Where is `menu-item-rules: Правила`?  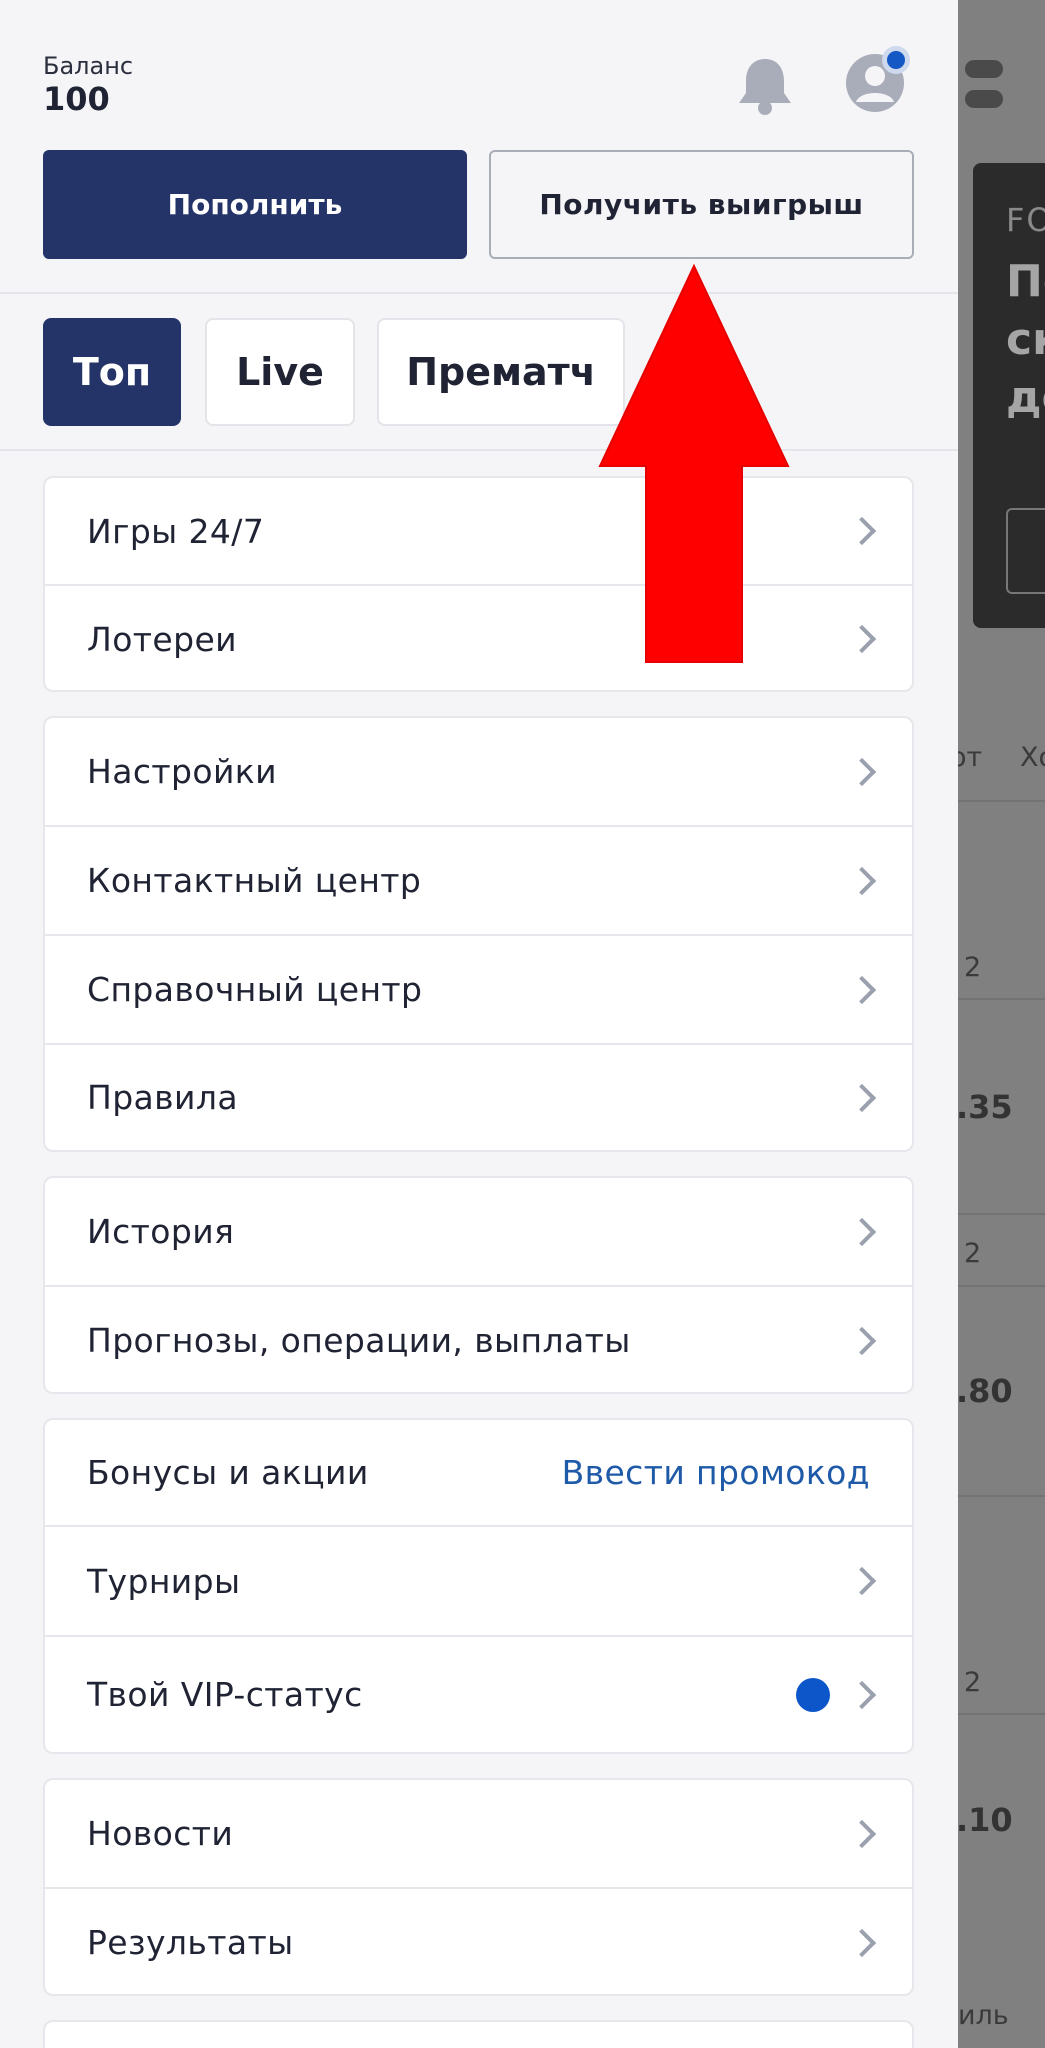
menu-item-rules: Правила is located at coordinates (478, 1096).